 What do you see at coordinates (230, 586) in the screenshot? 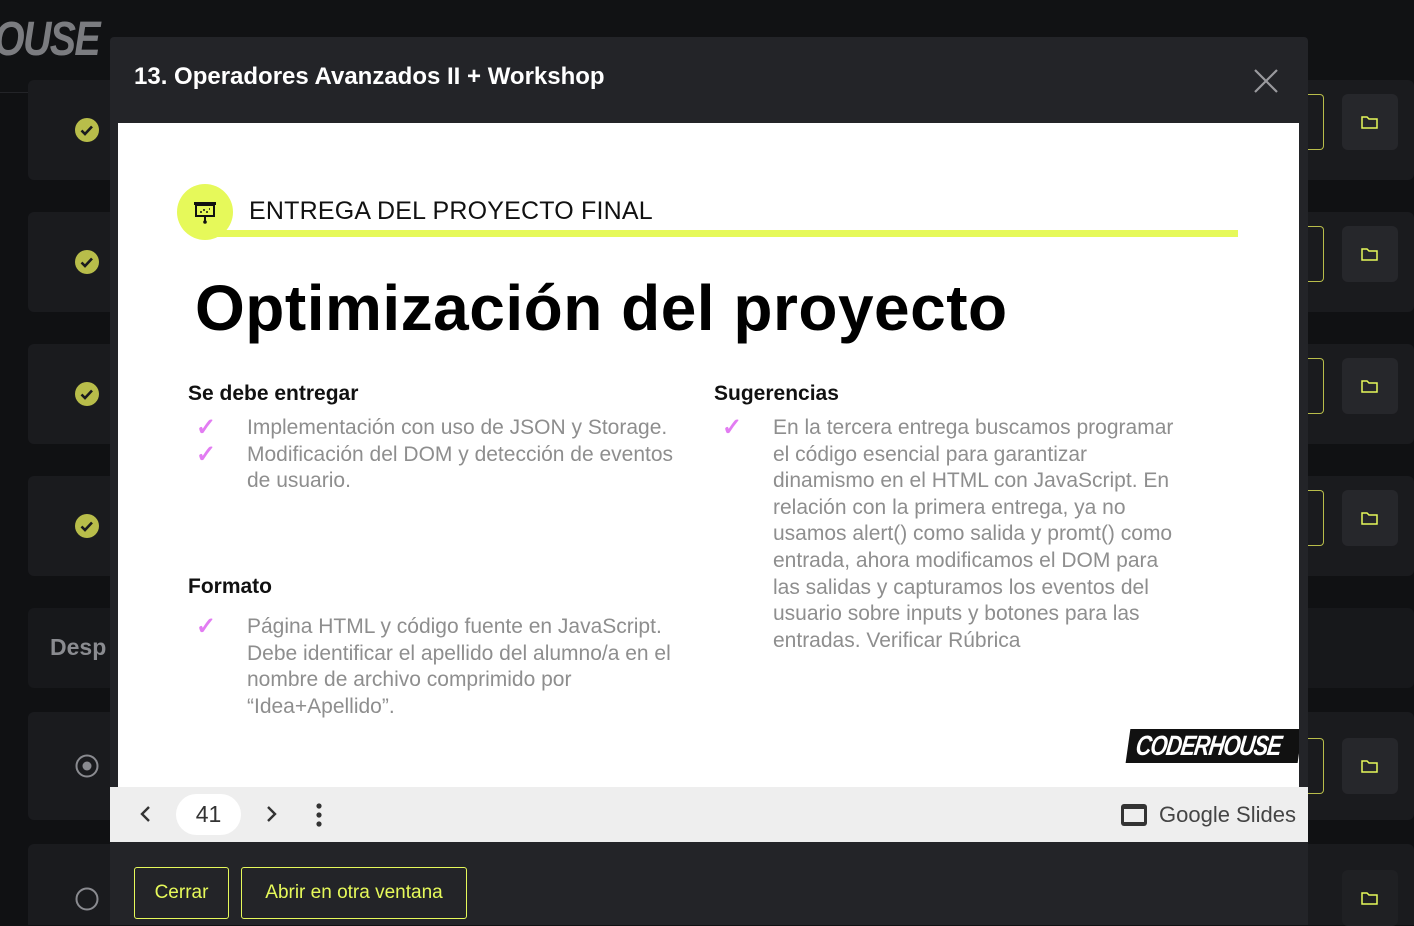
I see `format-heading: Formato` at bounding box center [230, 586].